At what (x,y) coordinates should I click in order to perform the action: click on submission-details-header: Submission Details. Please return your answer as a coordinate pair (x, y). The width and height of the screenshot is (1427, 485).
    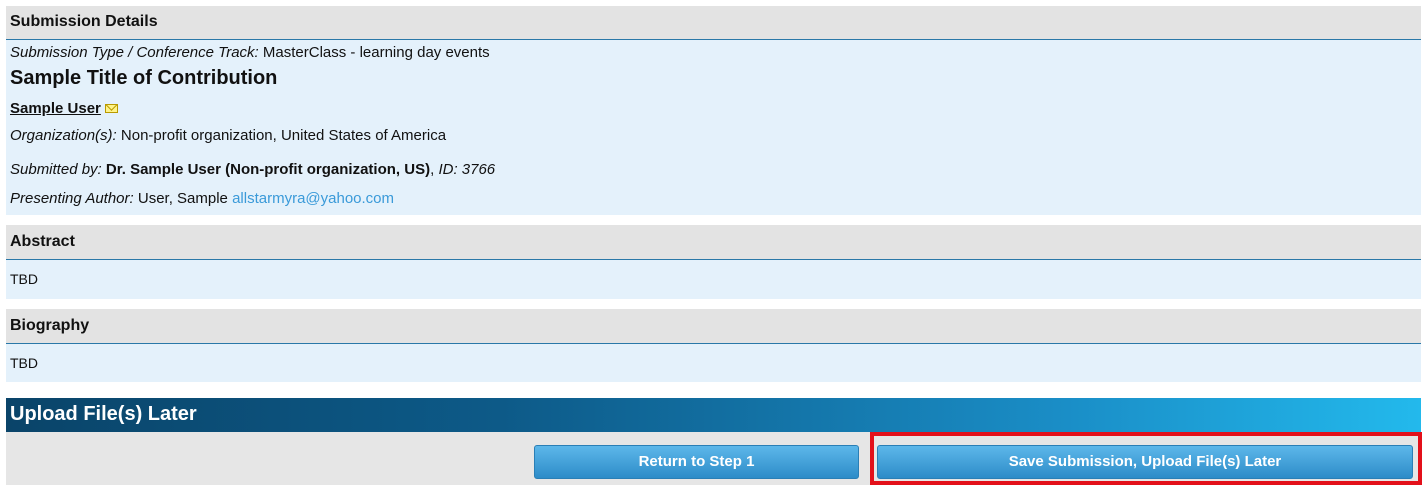
    Looking at the image, I should click on (713, 23).